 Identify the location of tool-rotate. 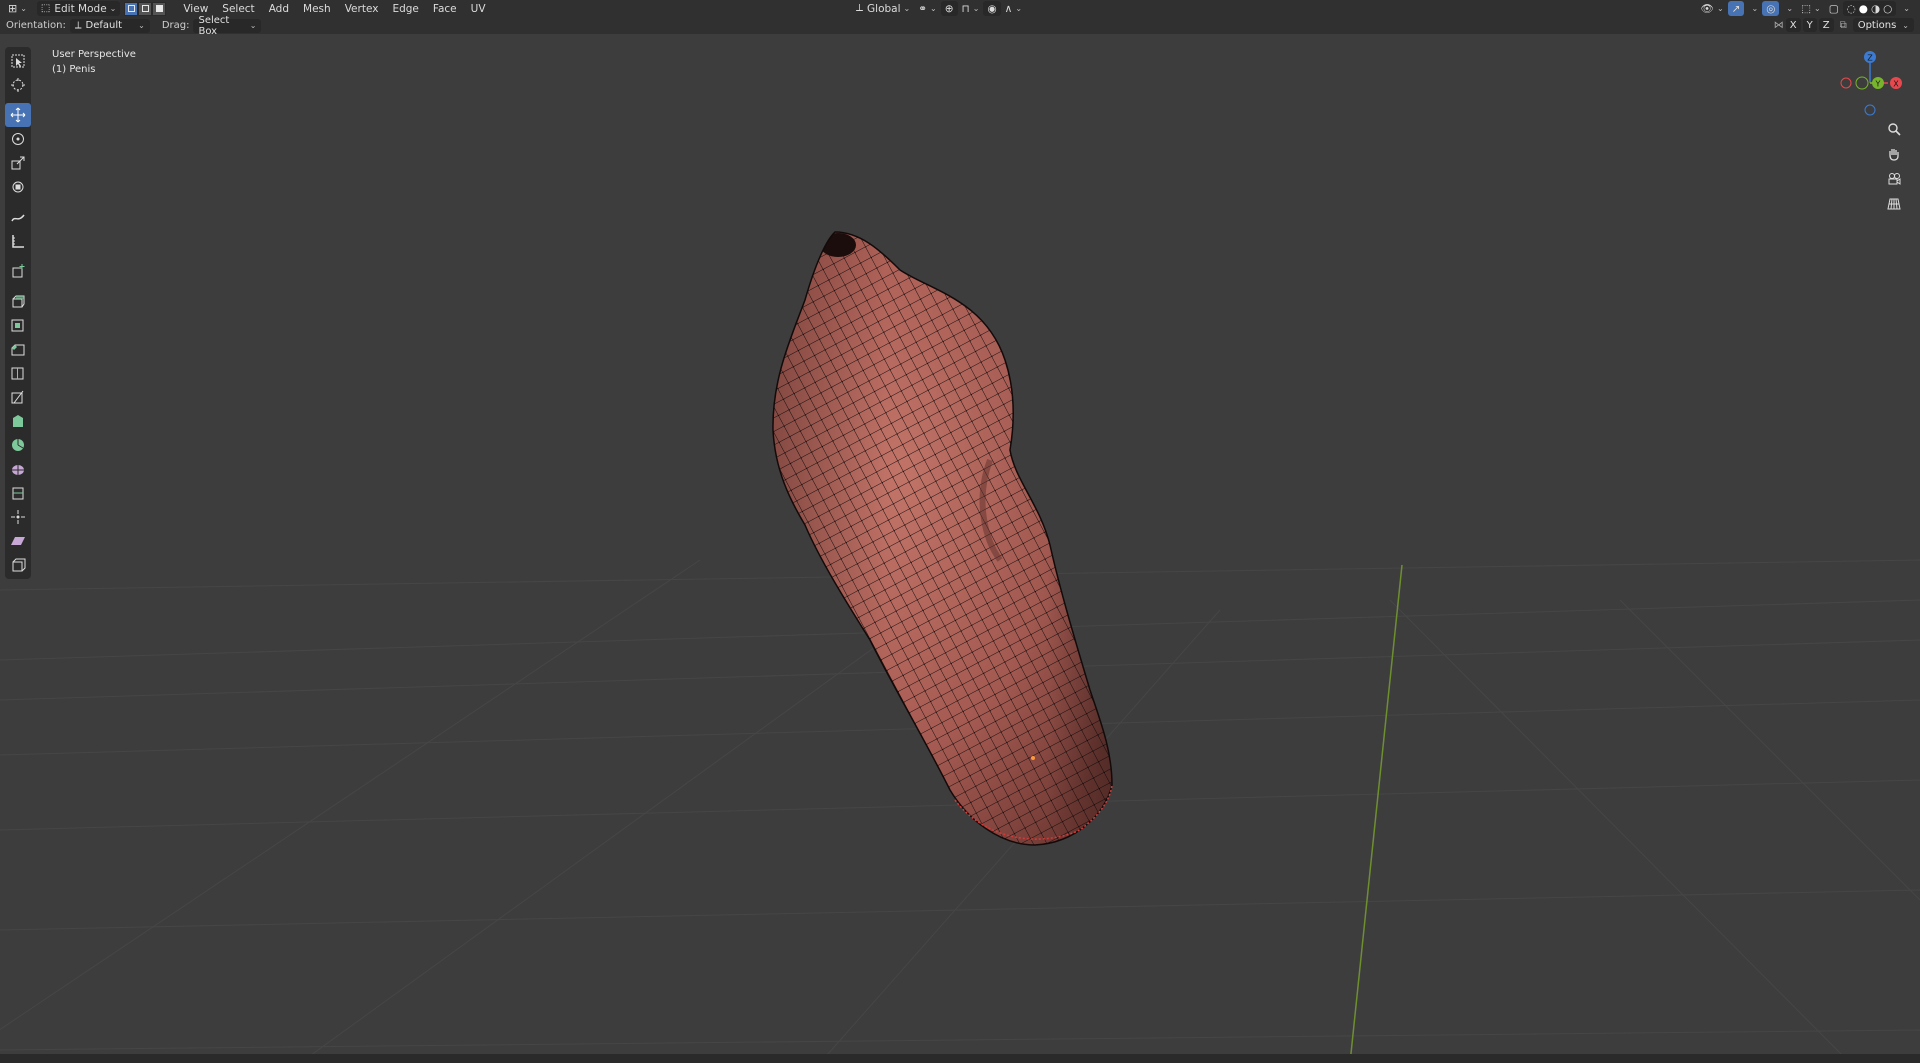
(18, 139).